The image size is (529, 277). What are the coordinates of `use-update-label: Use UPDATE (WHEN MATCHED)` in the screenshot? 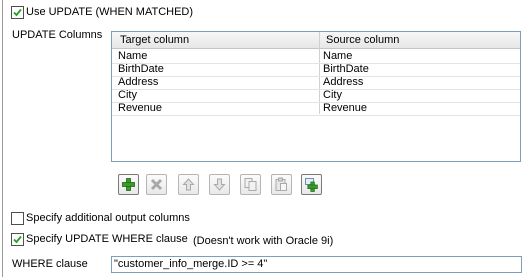 It's located at (110, 12).